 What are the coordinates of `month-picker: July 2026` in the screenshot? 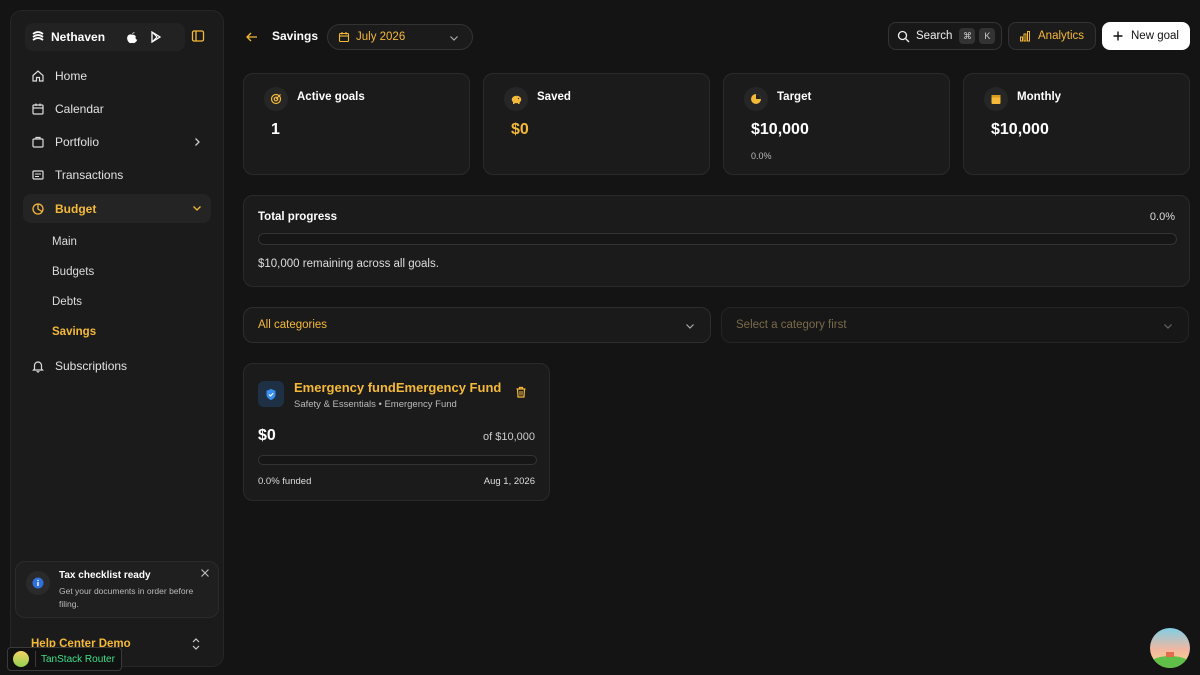 It's located at (400, 37).